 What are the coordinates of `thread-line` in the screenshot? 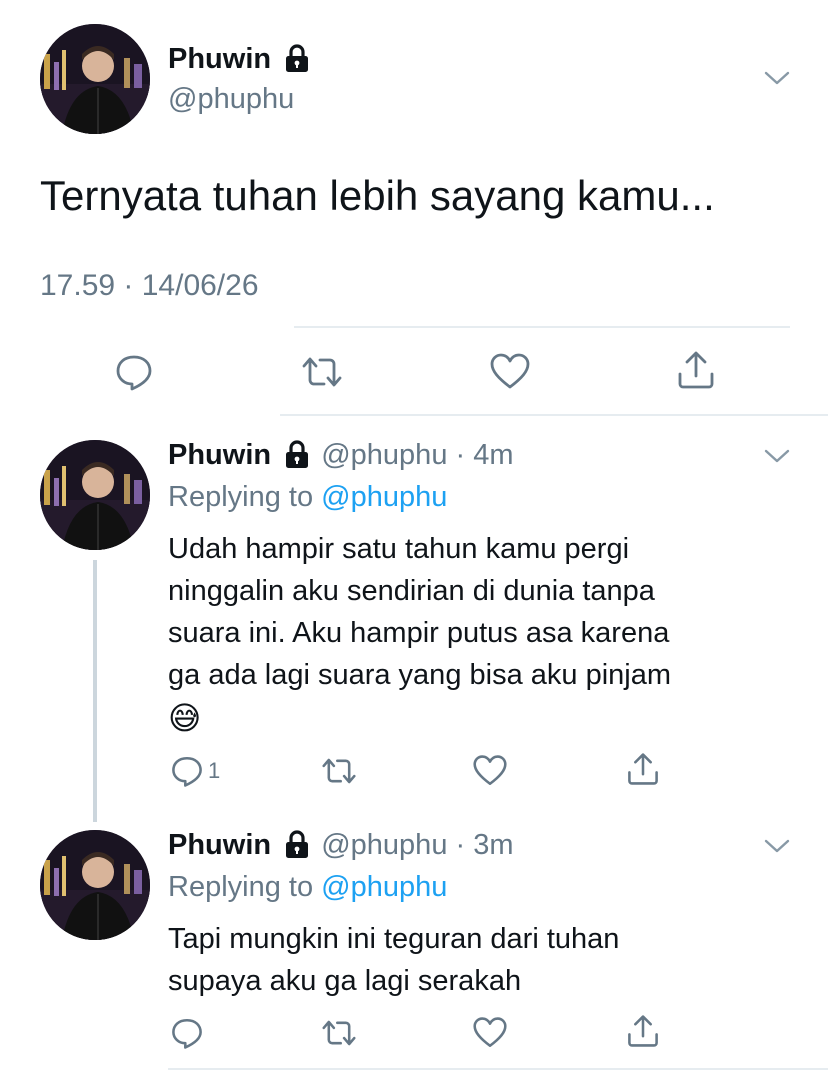 It's located at (95, 691).